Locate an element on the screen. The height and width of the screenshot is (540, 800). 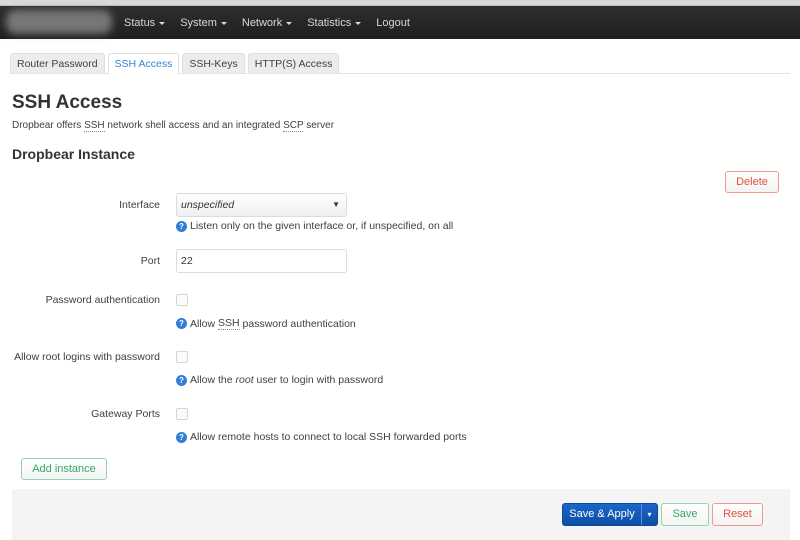
save-apply-label: Save & Apply is located at coordinates (602, 514).